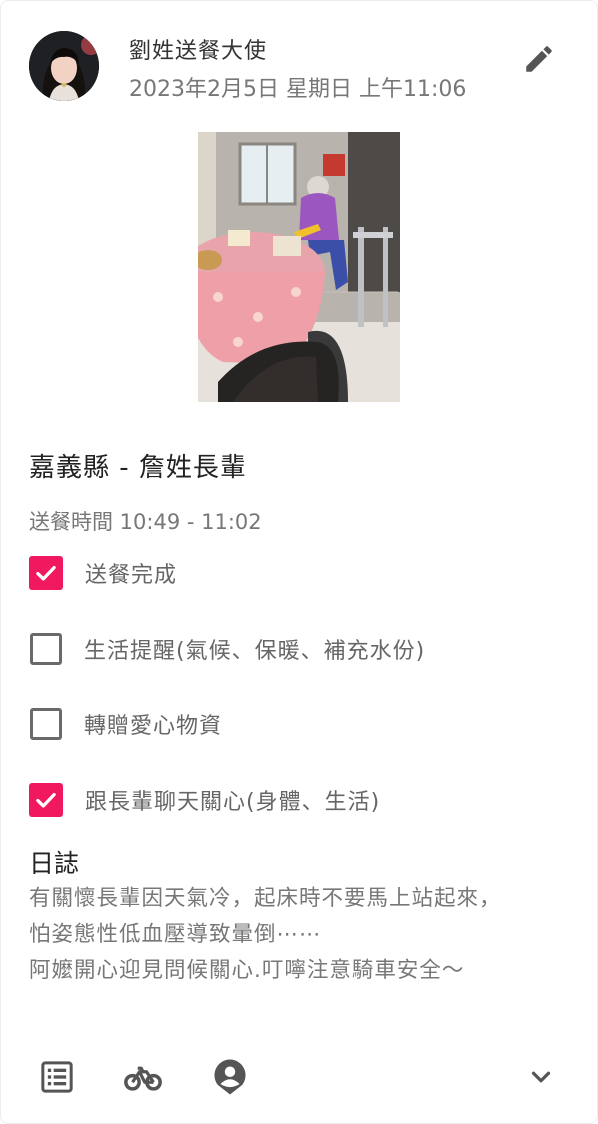 The image size is (598, 1124). Describe the element at coordinates (255, 651) in the screenshot. I see `task-label: 生活提醒(氣候、保暖、補充水份)` at that location.